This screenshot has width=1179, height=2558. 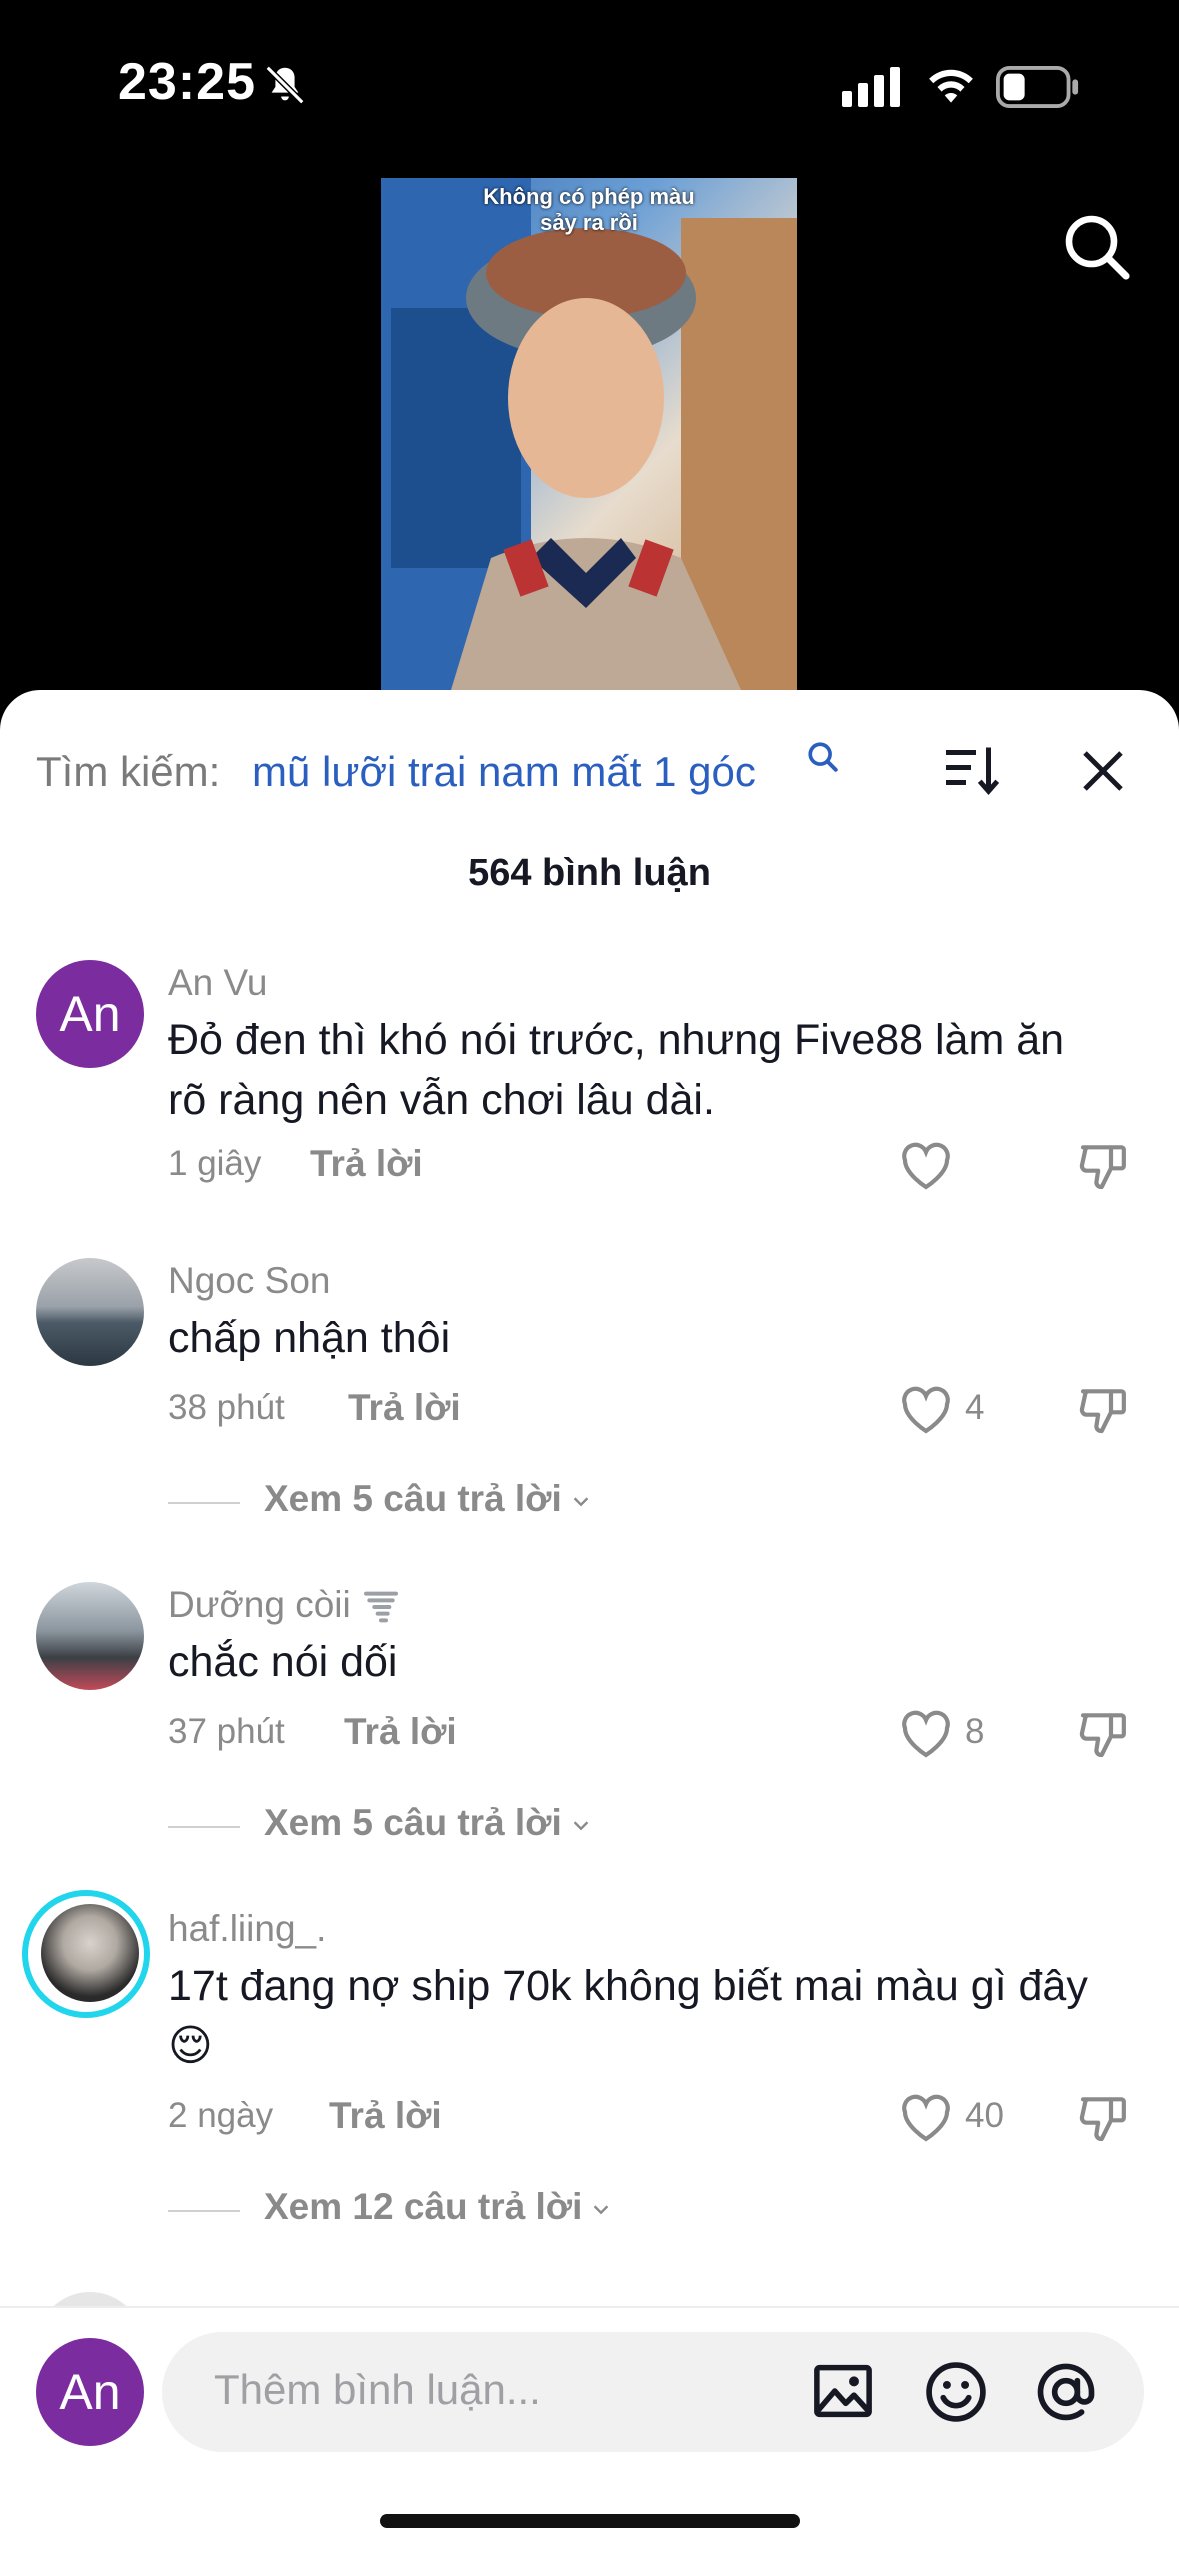 I want to click on battery-icon, so click(x=1037, y=87).